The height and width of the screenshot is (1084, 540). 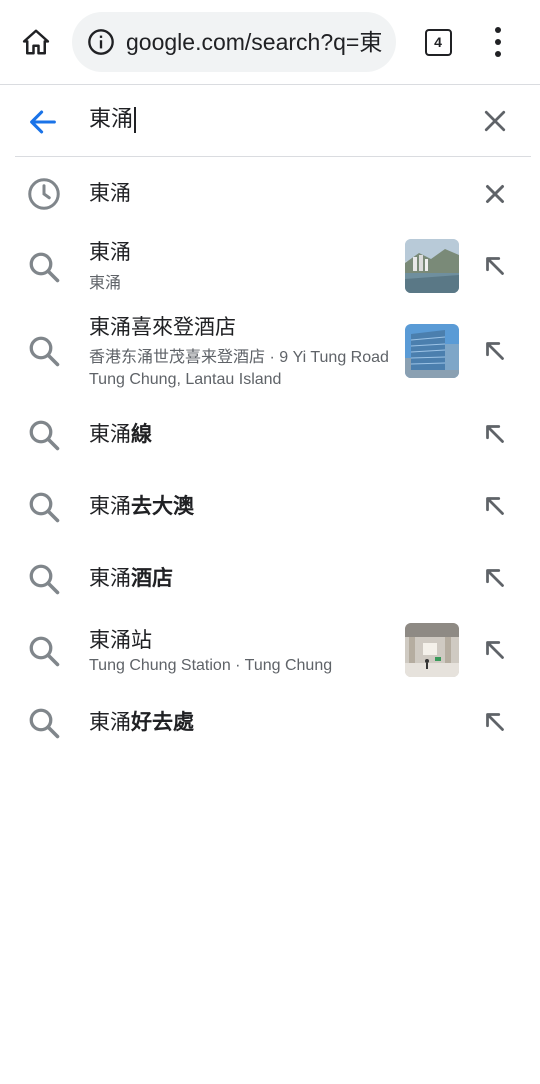 What do you see at coordinates (495, 194) in the screenshot?
I see `remove-icon` at bounding box center [495, 194].